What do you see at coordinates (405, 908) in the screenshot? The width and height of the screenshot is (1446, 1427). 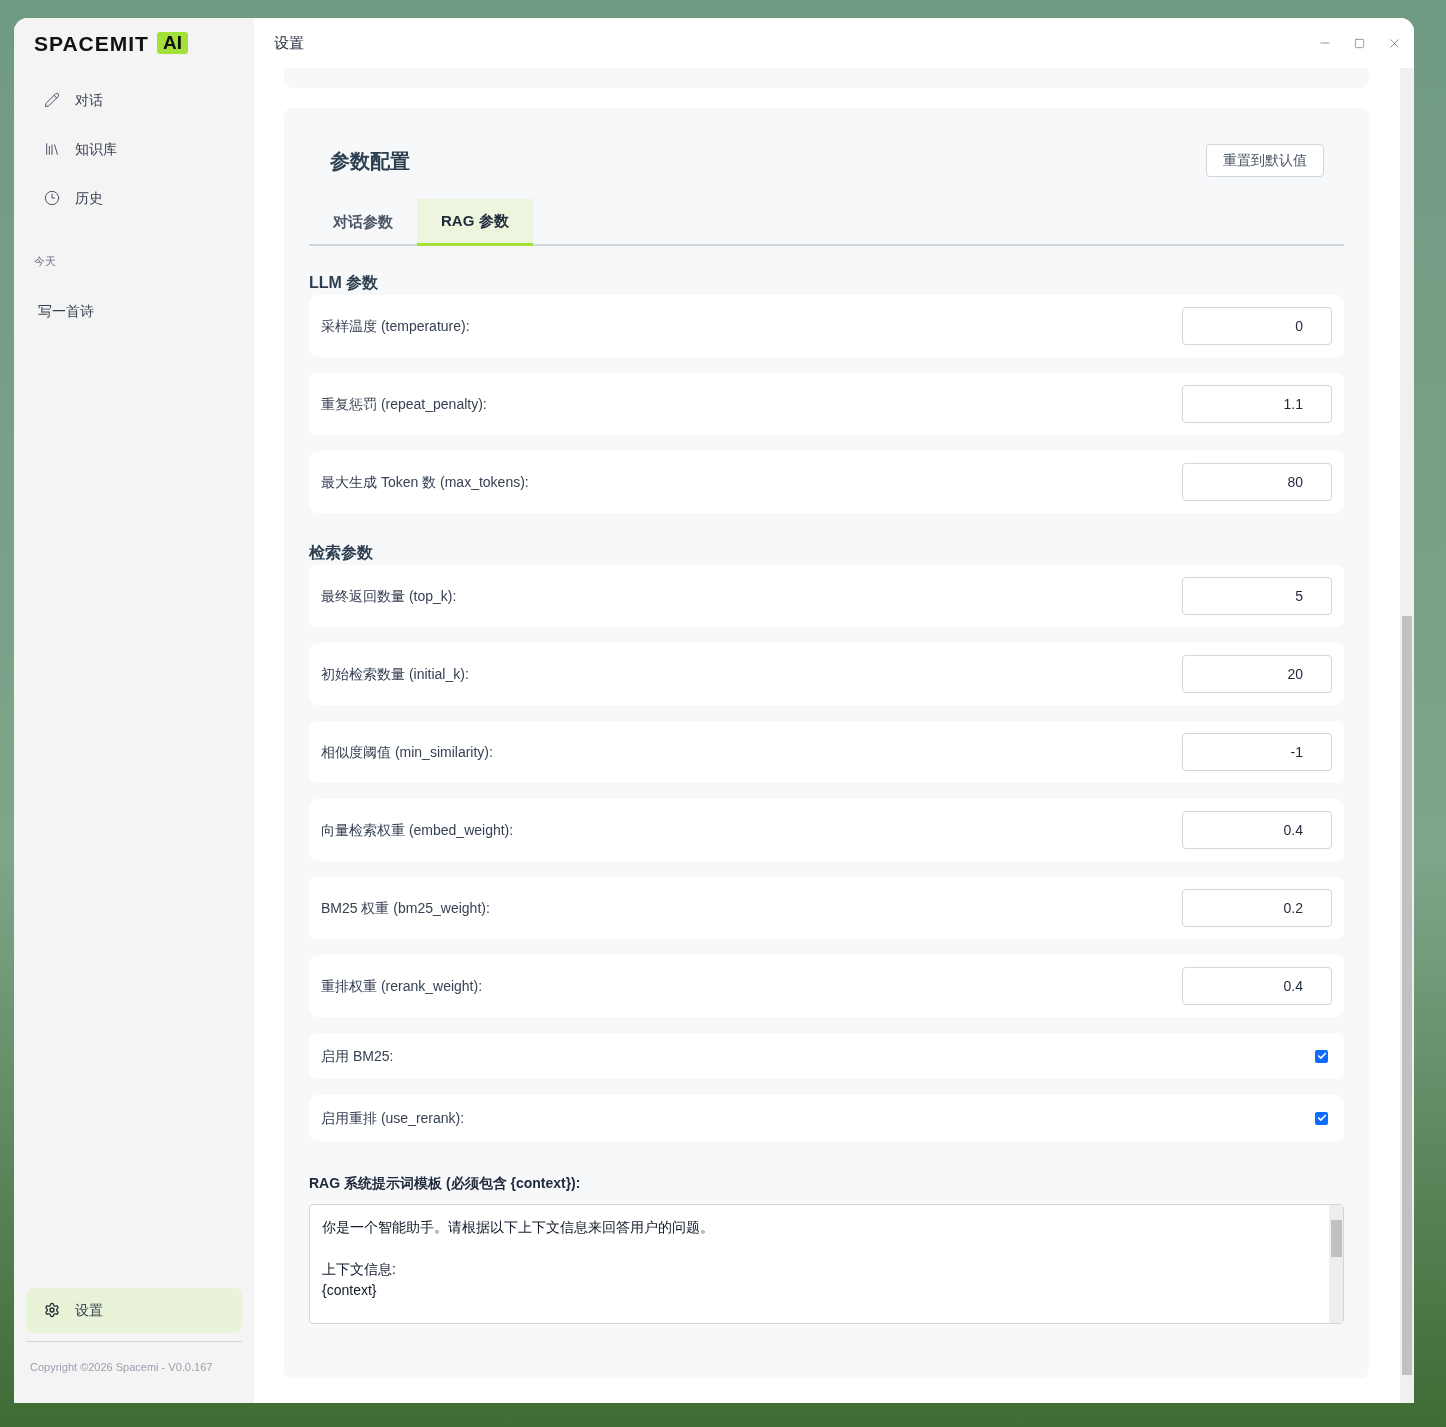 I see `setting-label: BM25 权重 (bm25_weight):` at bounding box center [405, 908].